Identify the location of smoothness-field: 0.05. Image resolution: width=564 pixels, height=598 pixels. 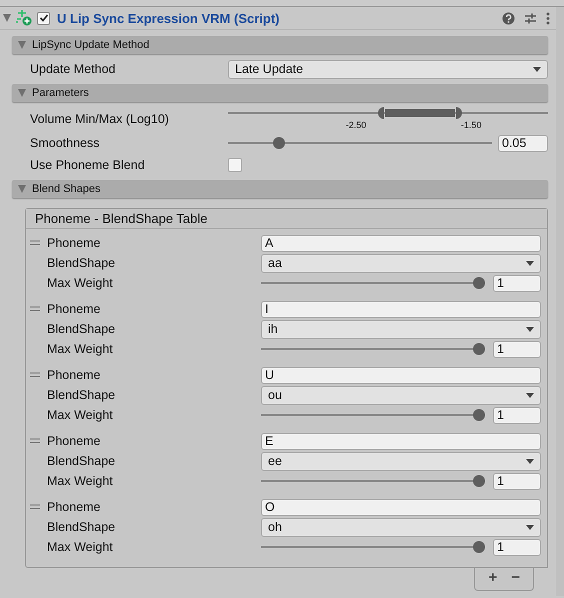
(523, 143).